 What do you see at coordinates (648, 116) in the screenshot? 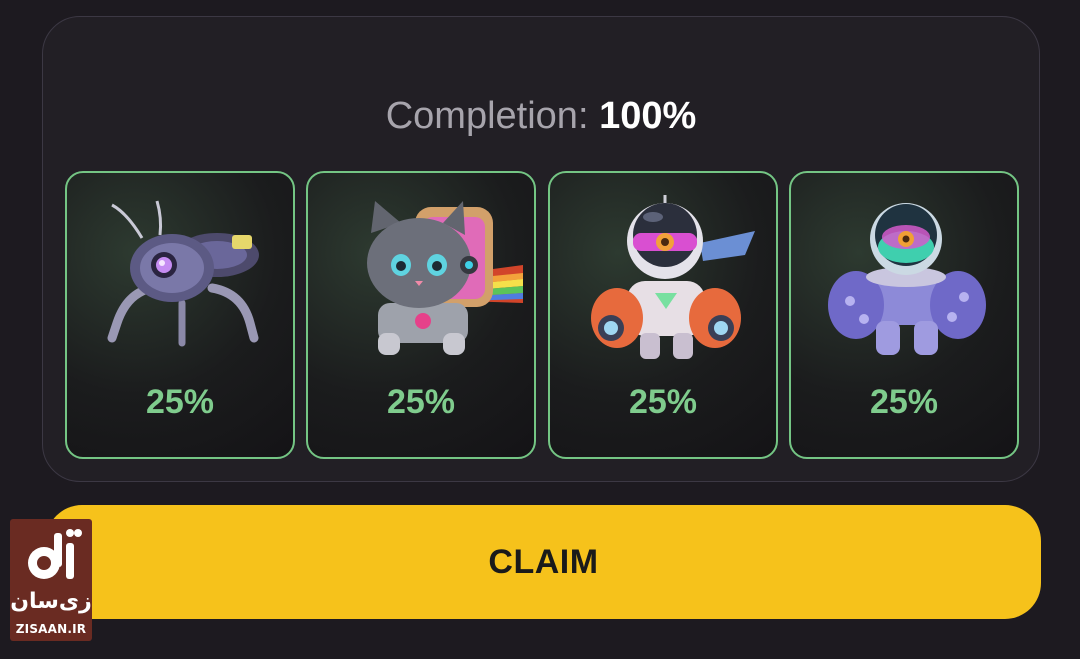
I see `completion-value: 100%` at bounding box center [648, 116].